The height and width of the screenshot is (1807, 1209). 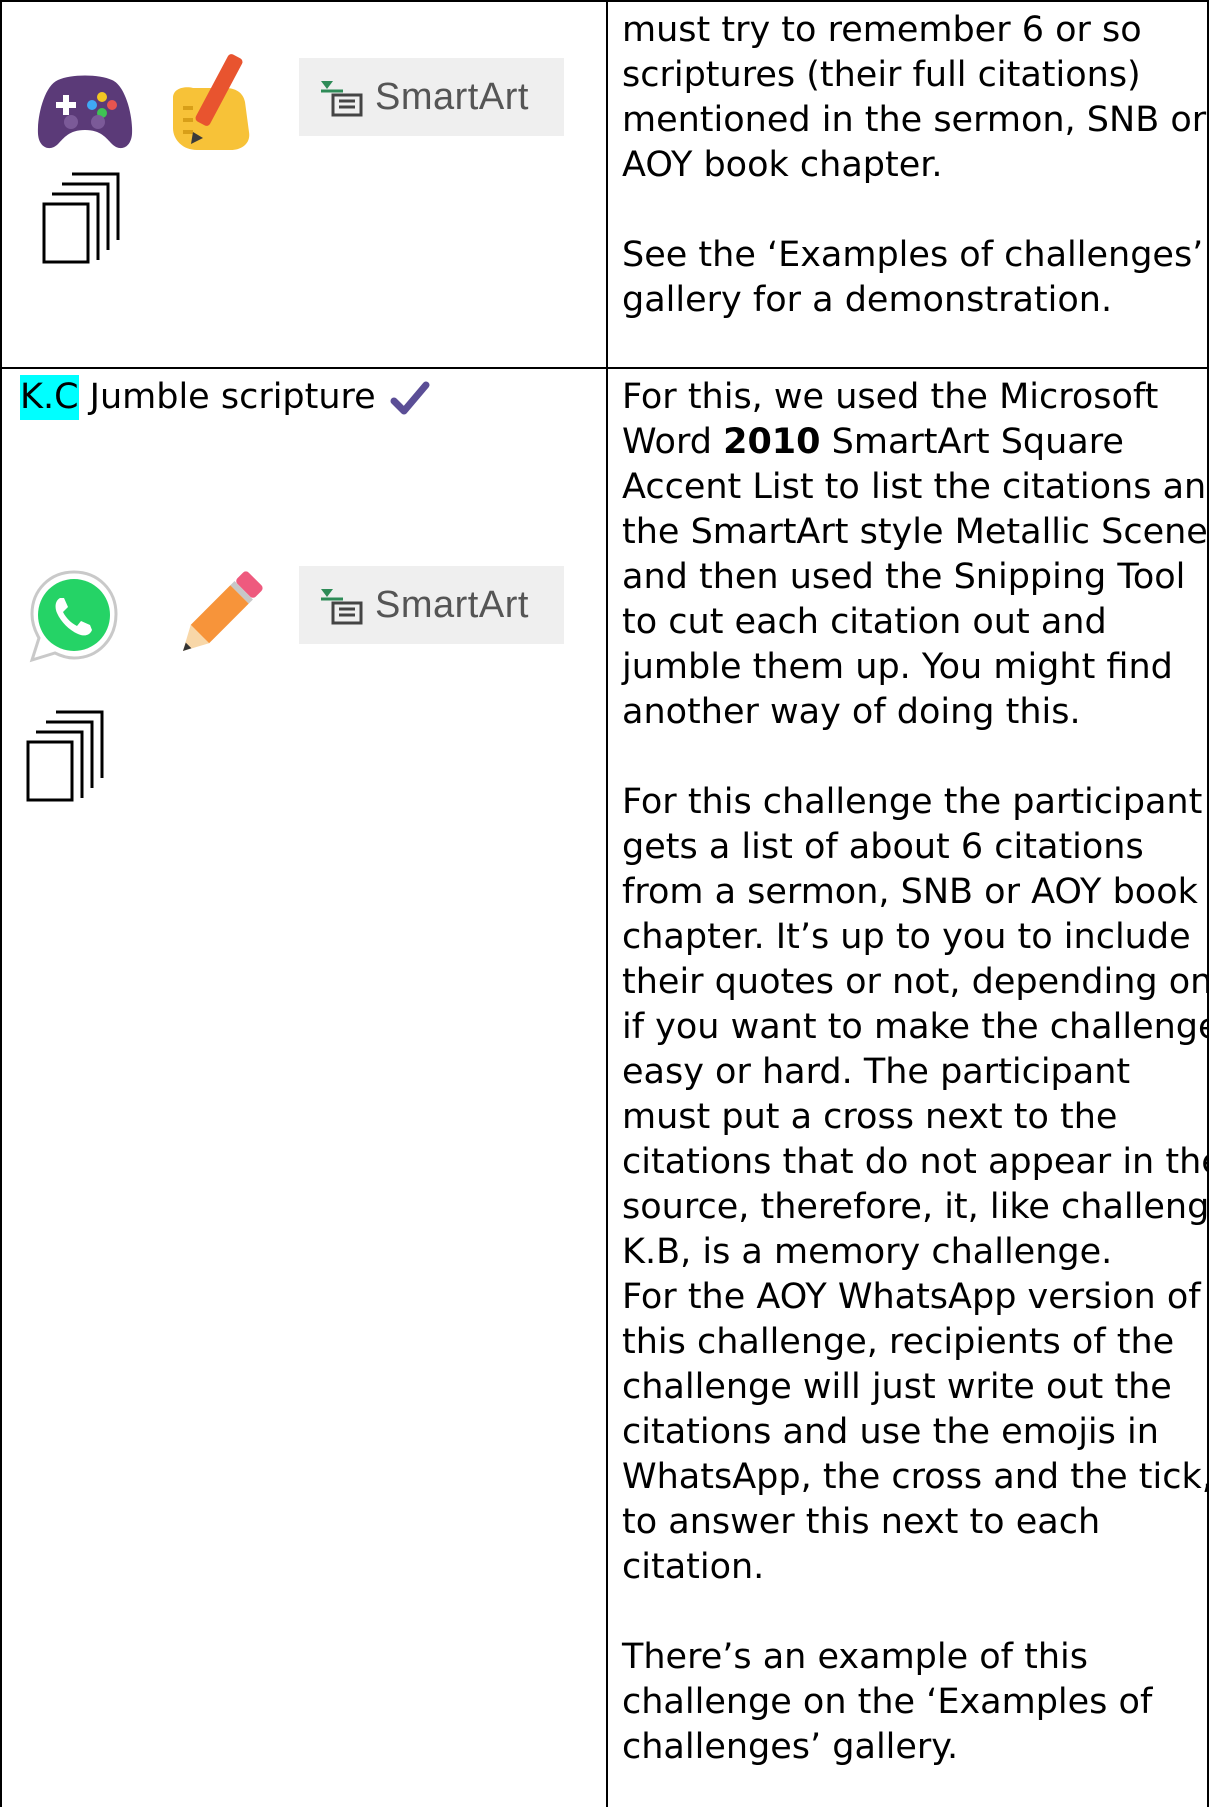 What do you see at coordinates (915, 487) in the screenshot?
I see `text-line: Accent List to list the citations and` at bounding box center [915, 487].